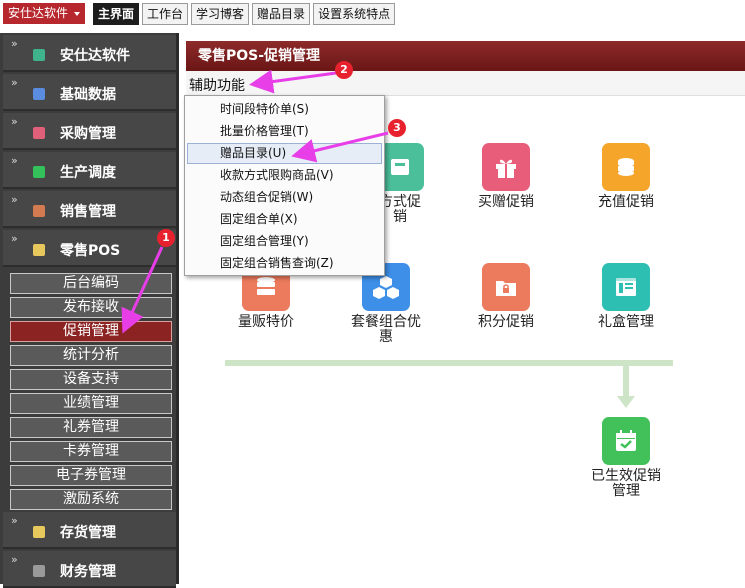 The height and width of the screenshot is (588, 745). Describe the element at coordinates (91, 451) in the screenshot. I see `sidebar-item-card-coupons: 卡券管理` at that location.